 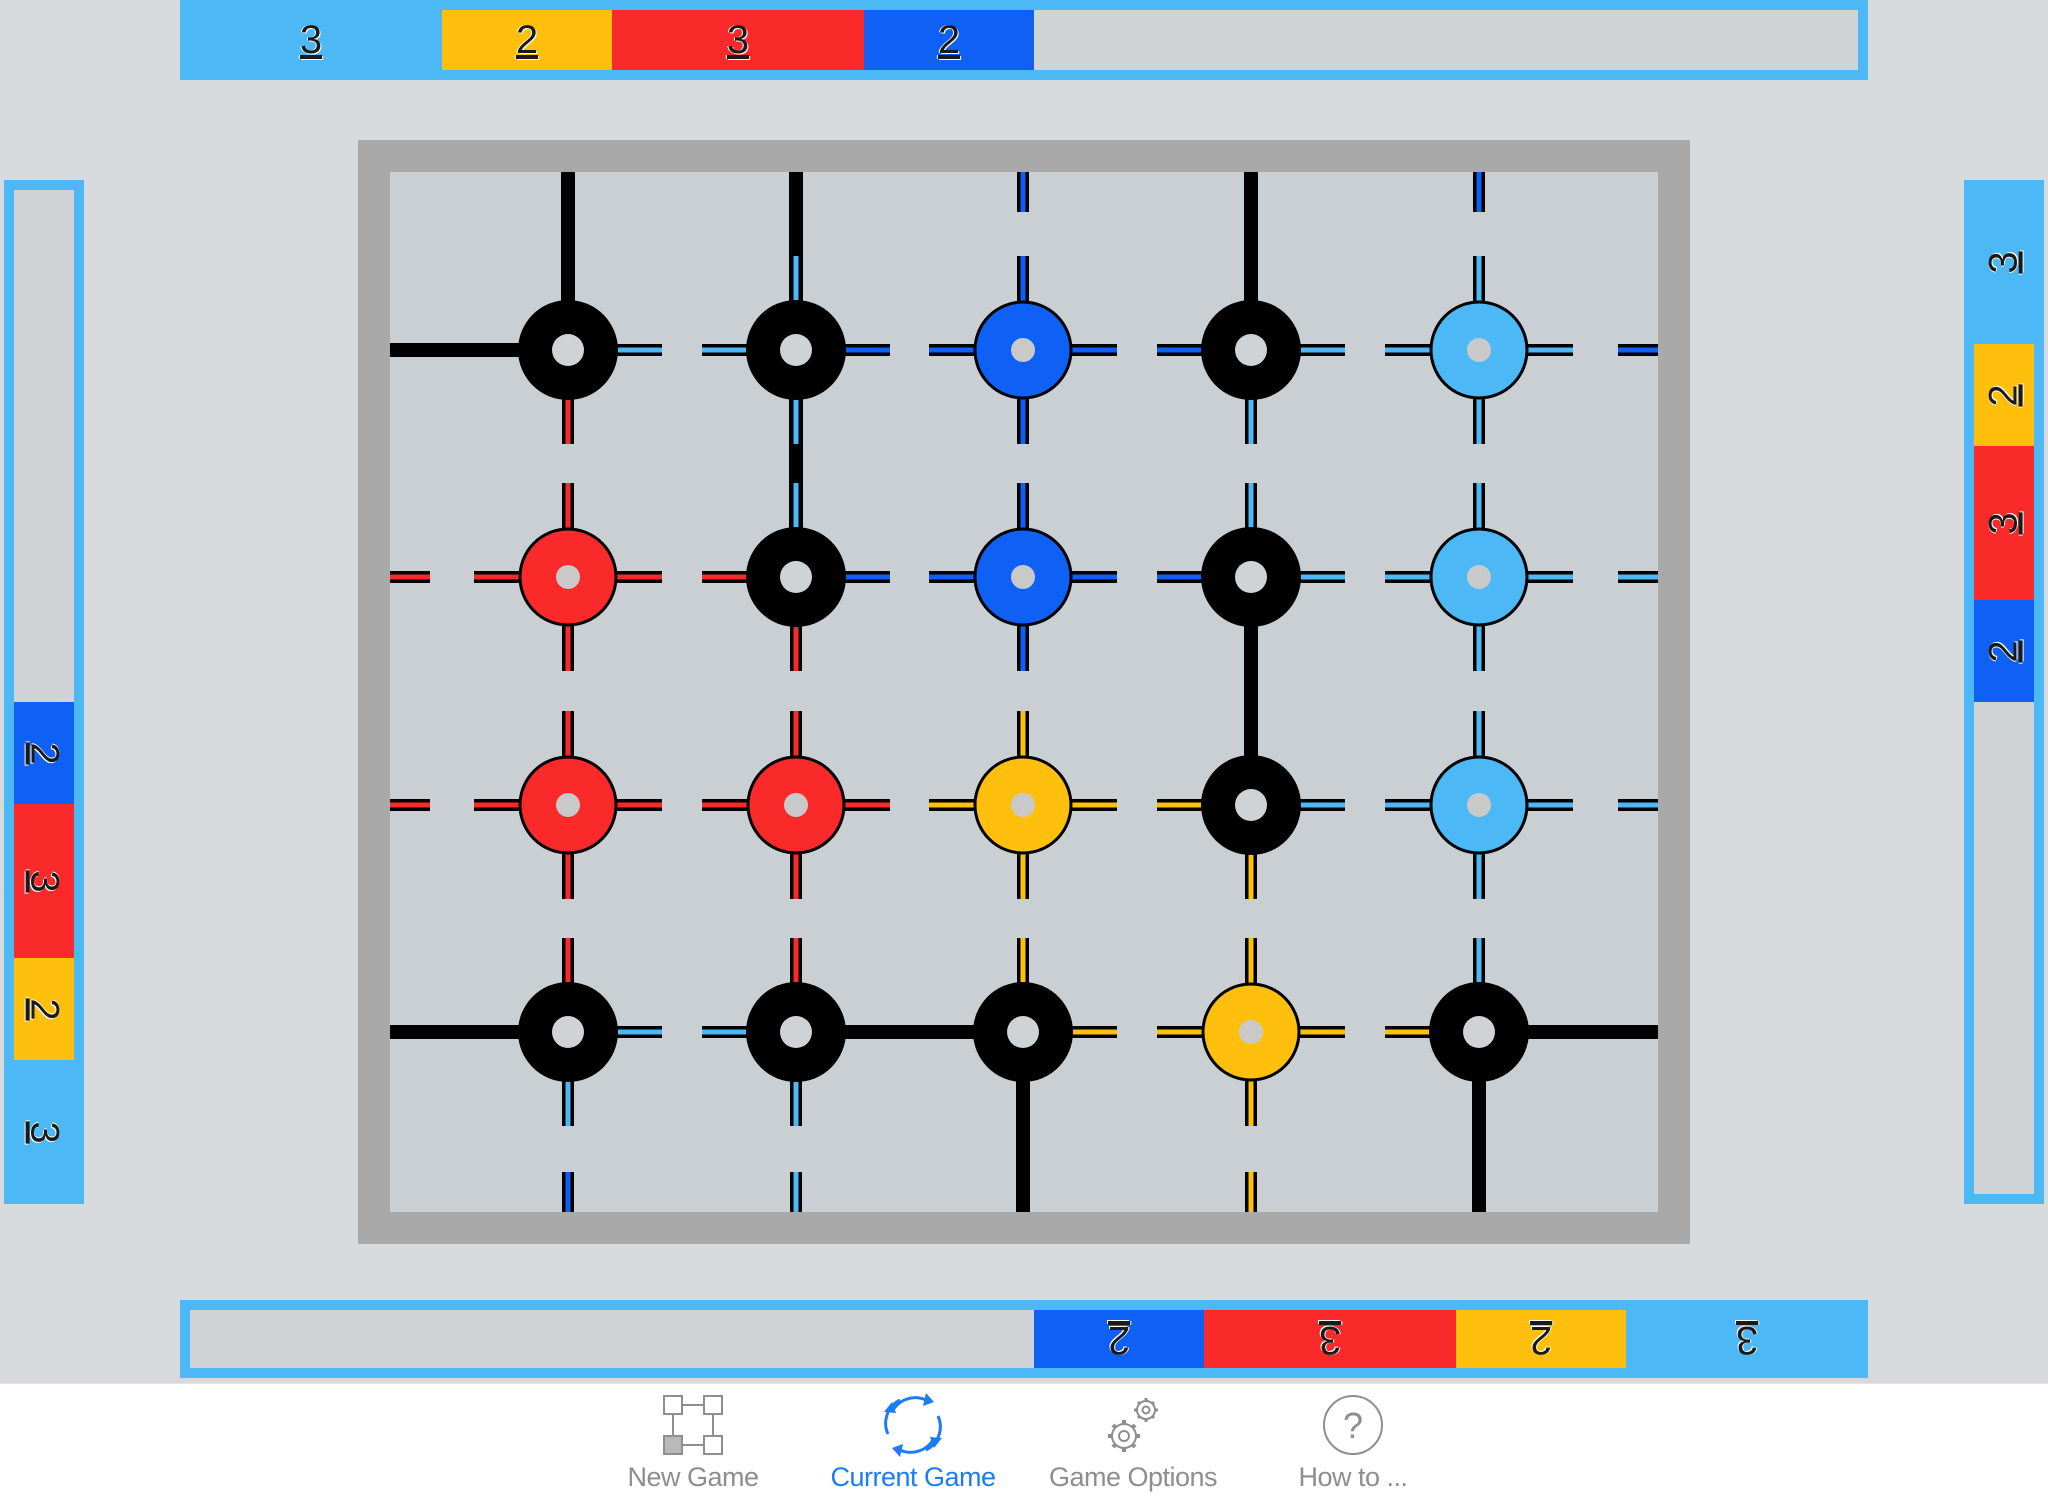 I want to click on tab-new-game: New Game, so click(x=693, y=1442).